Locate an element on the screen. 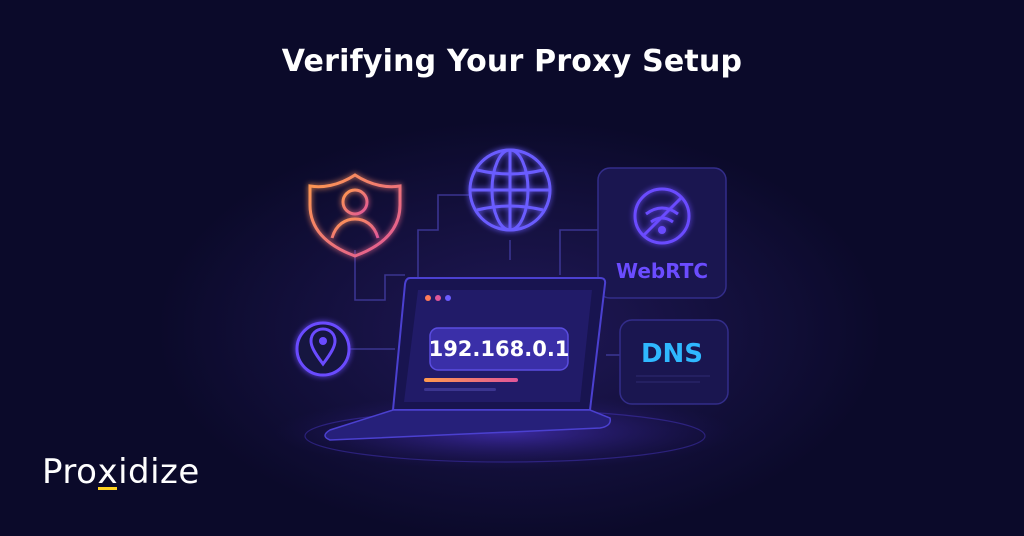  user-shield-icon is located at coordinates (355, 215).